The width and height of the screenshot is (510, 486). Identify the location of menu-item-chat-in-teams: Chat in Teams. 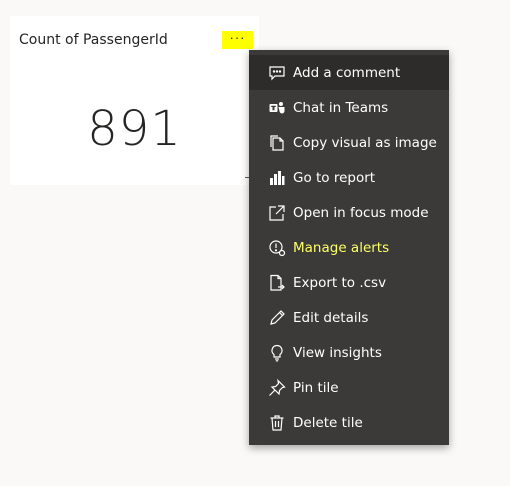
(349, 107).